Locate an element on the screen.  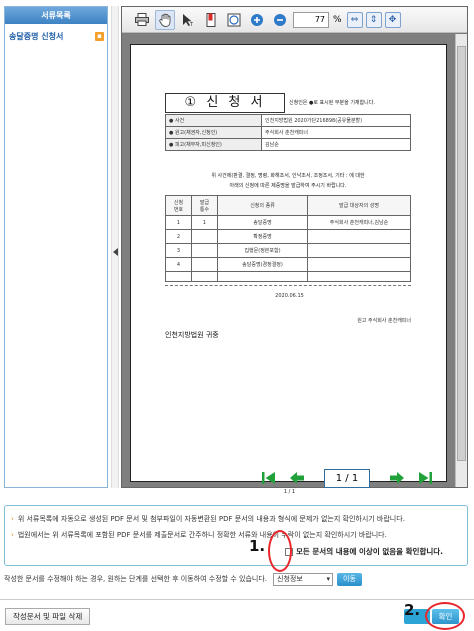
snapshot-icon is located at coordinates (234, 20).